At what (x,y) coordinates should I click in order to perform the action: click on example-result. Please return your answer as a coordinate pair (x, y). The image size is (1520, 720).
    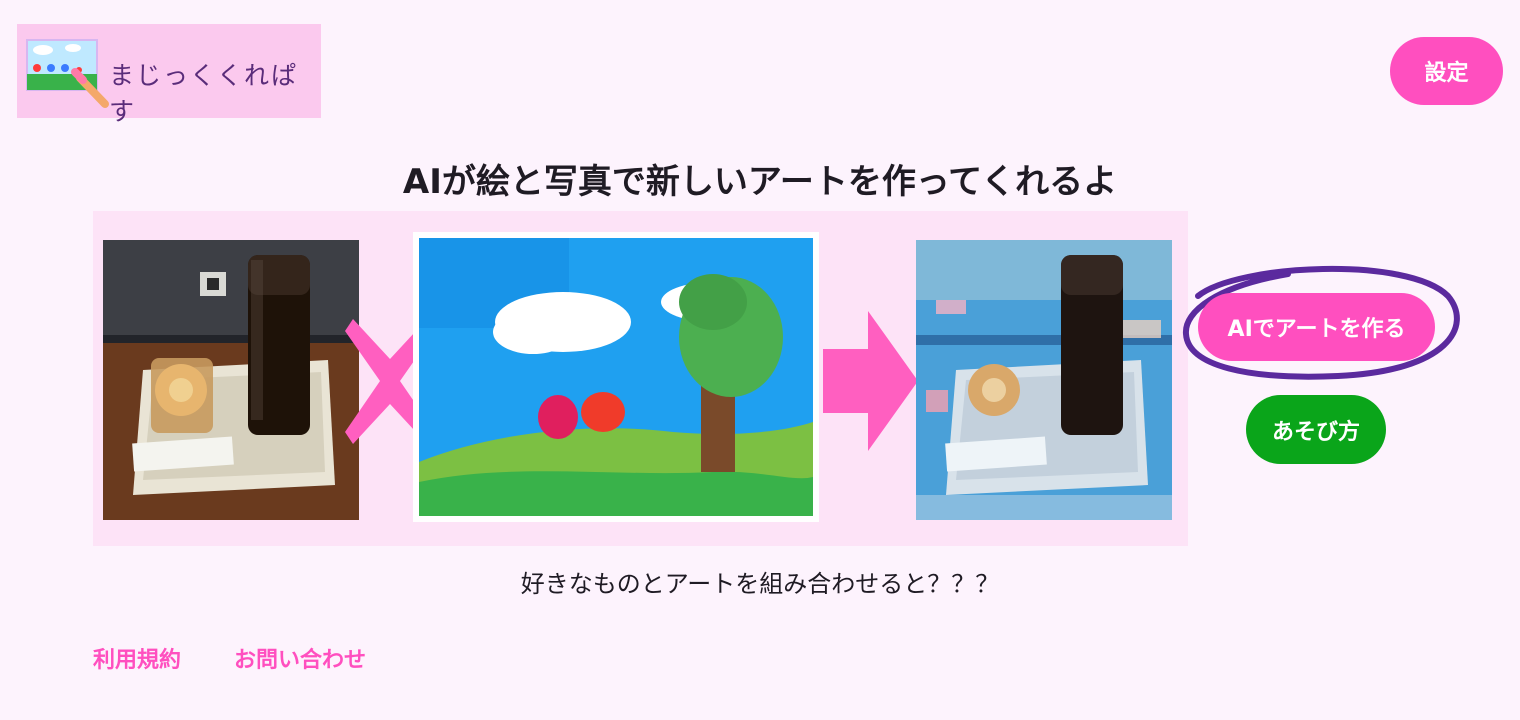
    Looking at the image, I should click on (1044, 380).